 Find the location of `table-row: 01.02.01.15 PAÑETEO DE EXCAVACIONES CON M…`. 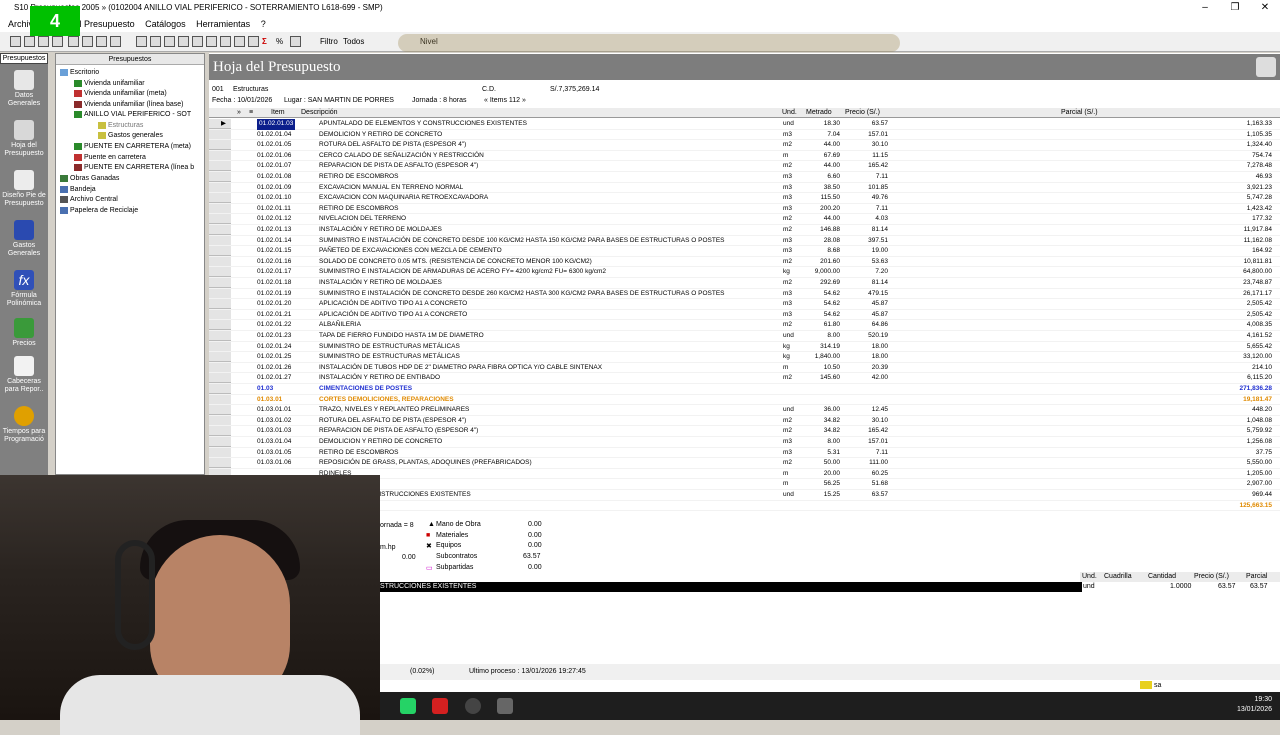

table-row: 01.02.01.15 PAÑETEO DE EXCAVACIONES CON M… is located at coordinates (744, 251).